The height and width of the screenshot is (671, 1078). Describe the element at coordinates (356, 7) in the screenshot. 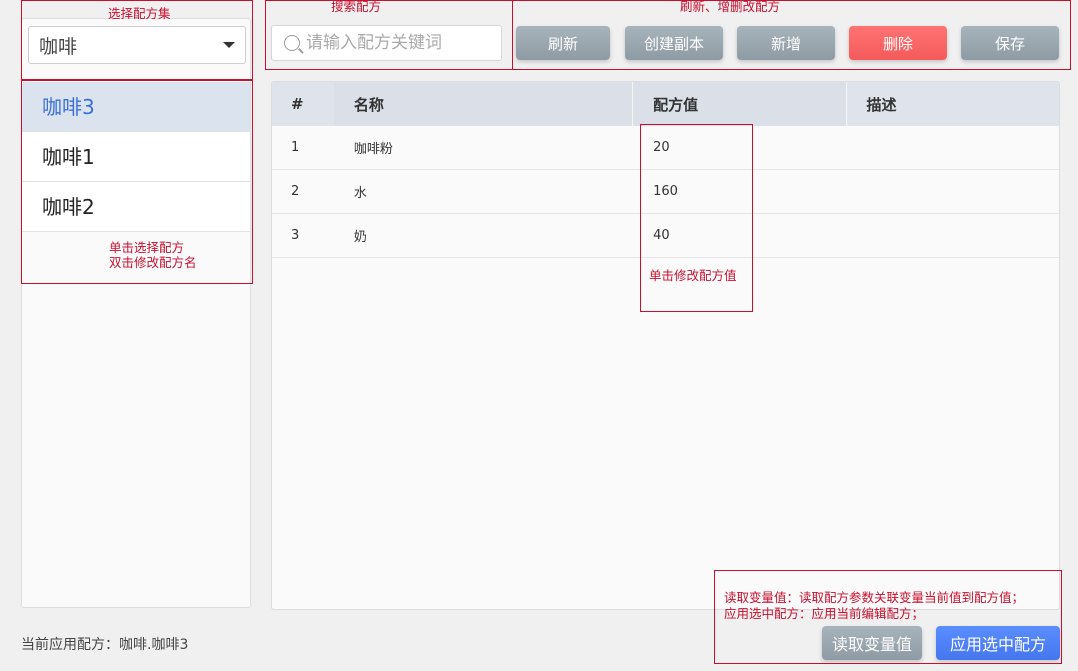

I see `annotation-search: 搜索配方` at that location.